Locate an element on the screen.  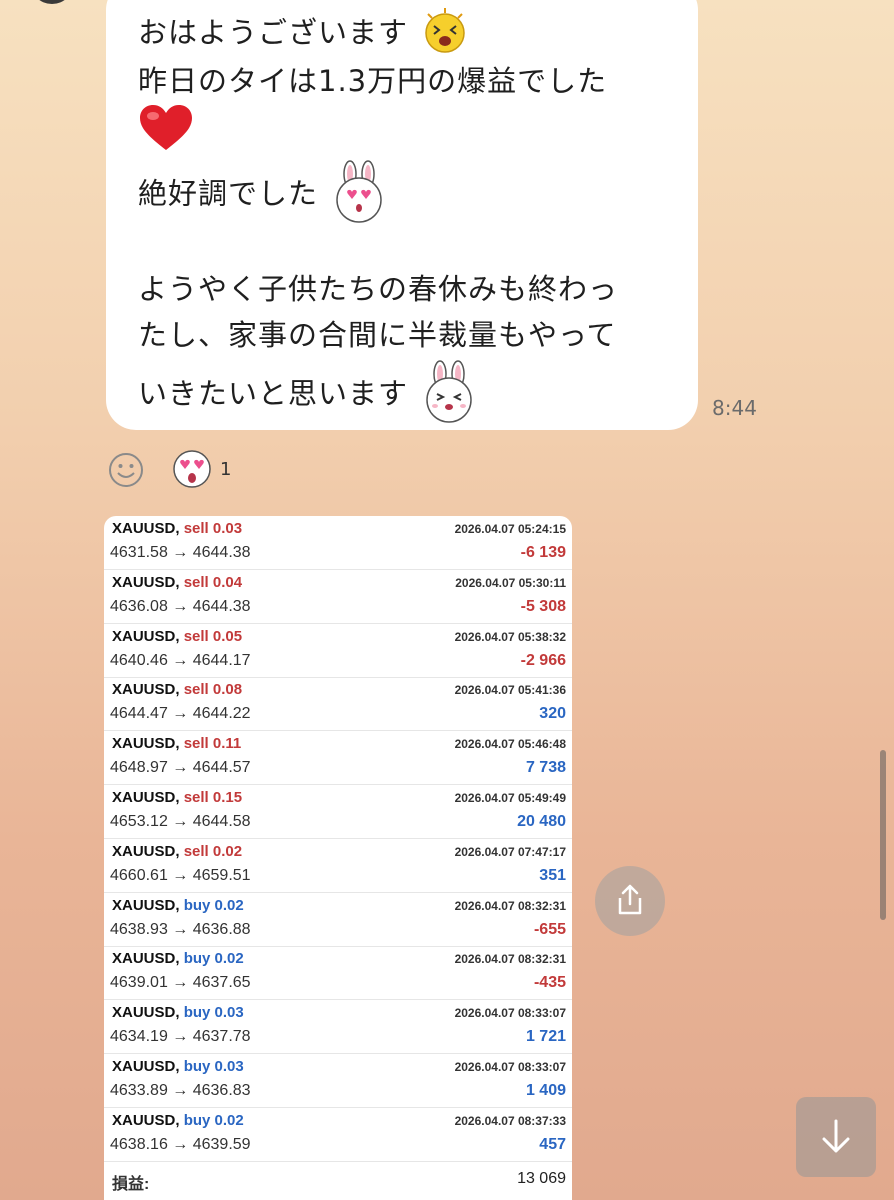
trade-symbol: XAUUSD, sell 0.08 is located at coordinates (177, 689).